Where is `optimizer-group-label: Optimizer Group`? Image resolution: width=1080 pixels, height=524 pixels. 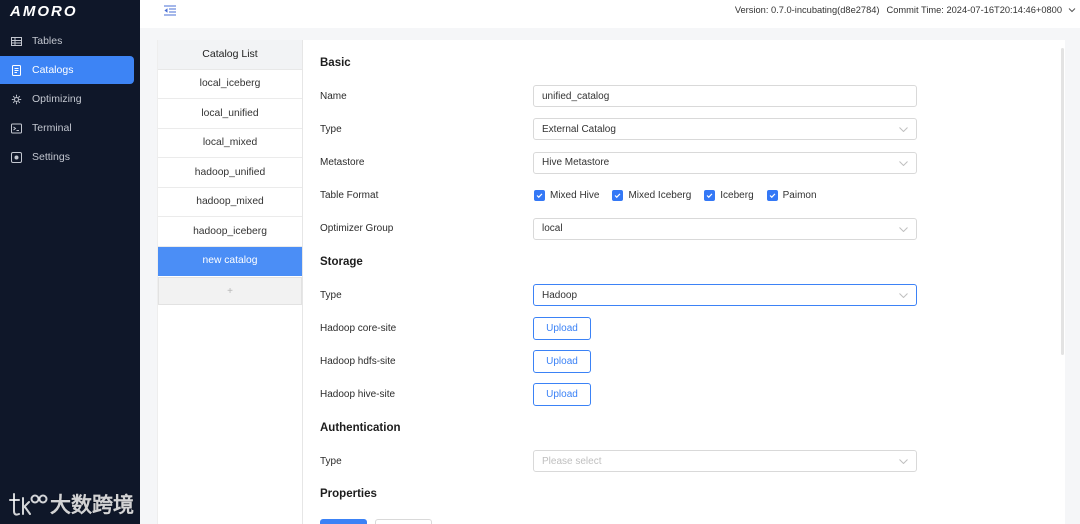
optimizer-group-label: Optimizer Group is located at coordinates (357, 229).